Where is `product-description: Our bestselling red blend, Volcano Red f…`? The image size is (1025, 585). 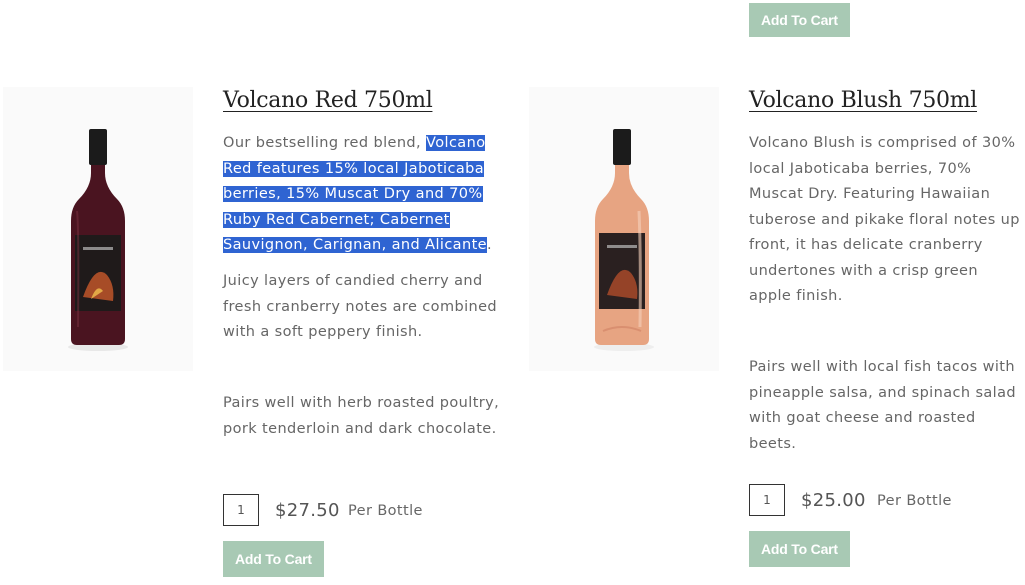 product-description: Our bestselling red blend, Volcano Red f… is located at coordinates (360, 195).